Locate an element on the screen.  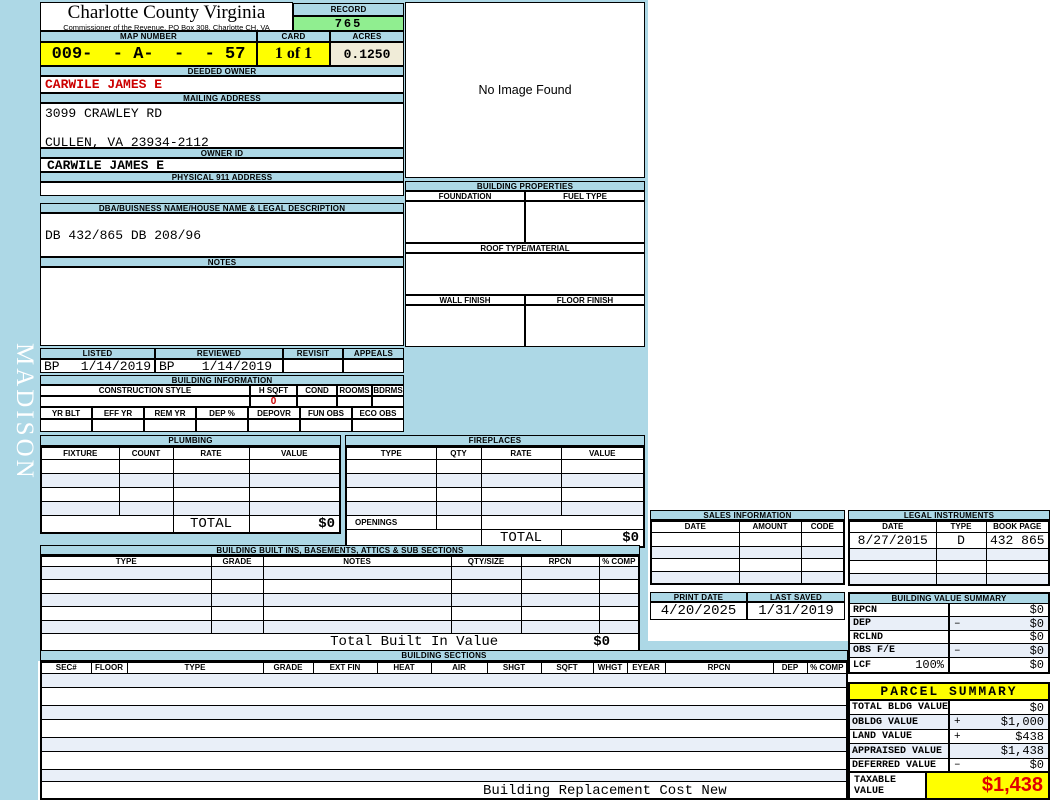
parcel-value: $438 is located at coordinates (1029, 736).